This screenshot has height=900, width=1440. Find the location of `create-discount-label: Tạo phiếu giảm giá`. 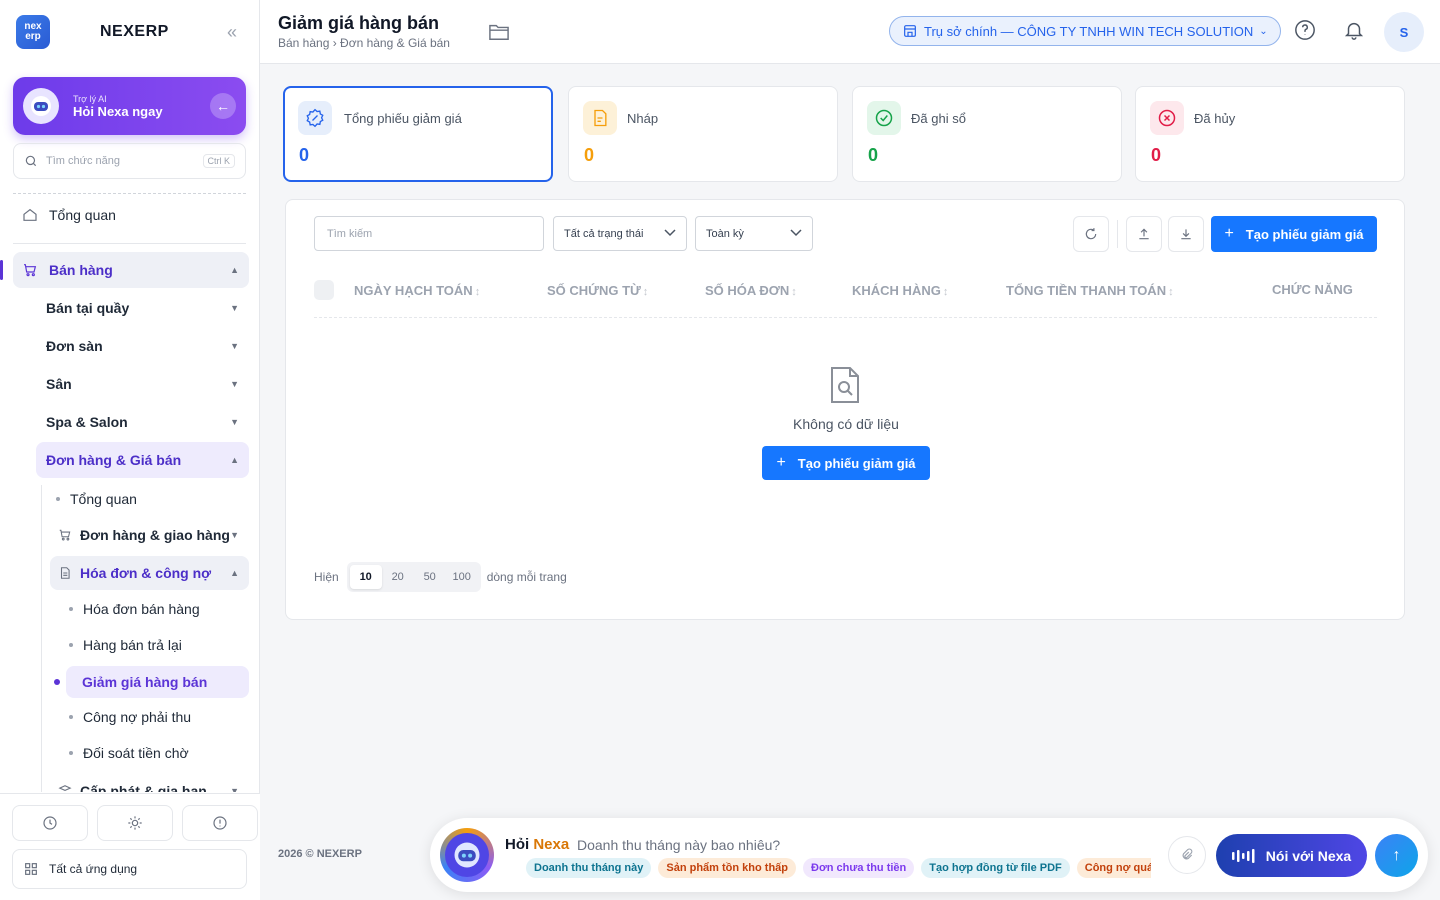

create-discount-label: Tạo phiếu giảm giá is located at coordinates (1304, 234).